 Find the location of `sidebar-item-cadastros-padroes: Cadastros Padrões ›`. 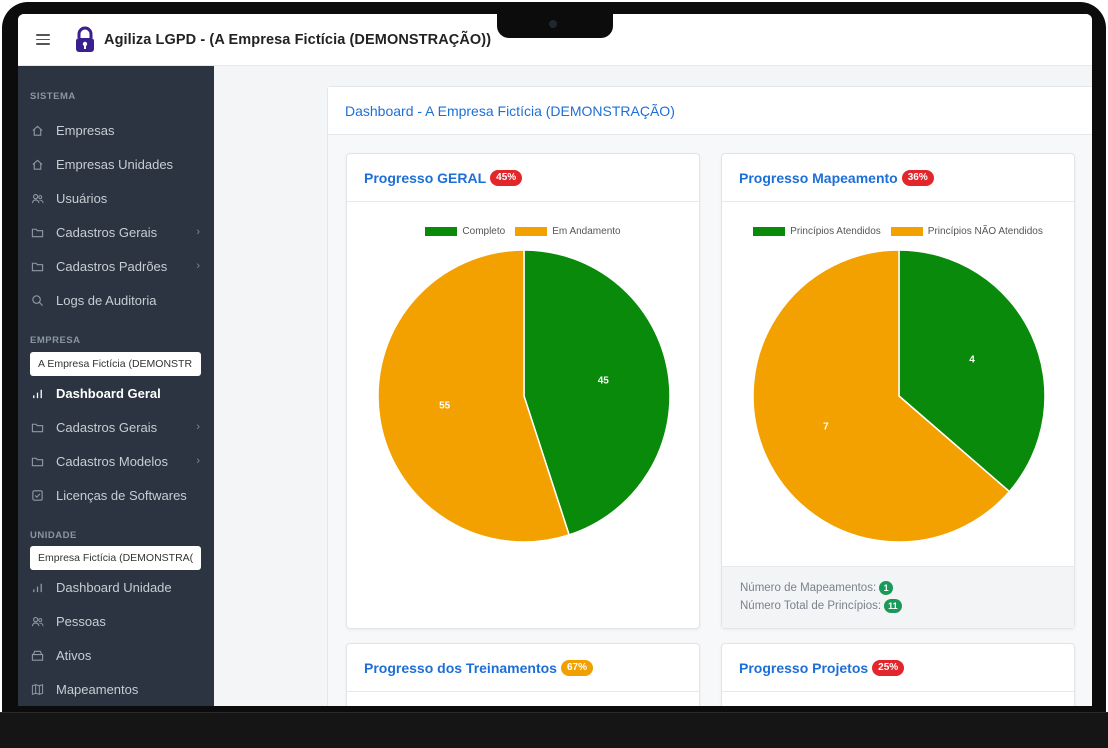

sidebar-item-cadastros-padroes: Cadastros Padrões › is located at coordinates (116, 266).